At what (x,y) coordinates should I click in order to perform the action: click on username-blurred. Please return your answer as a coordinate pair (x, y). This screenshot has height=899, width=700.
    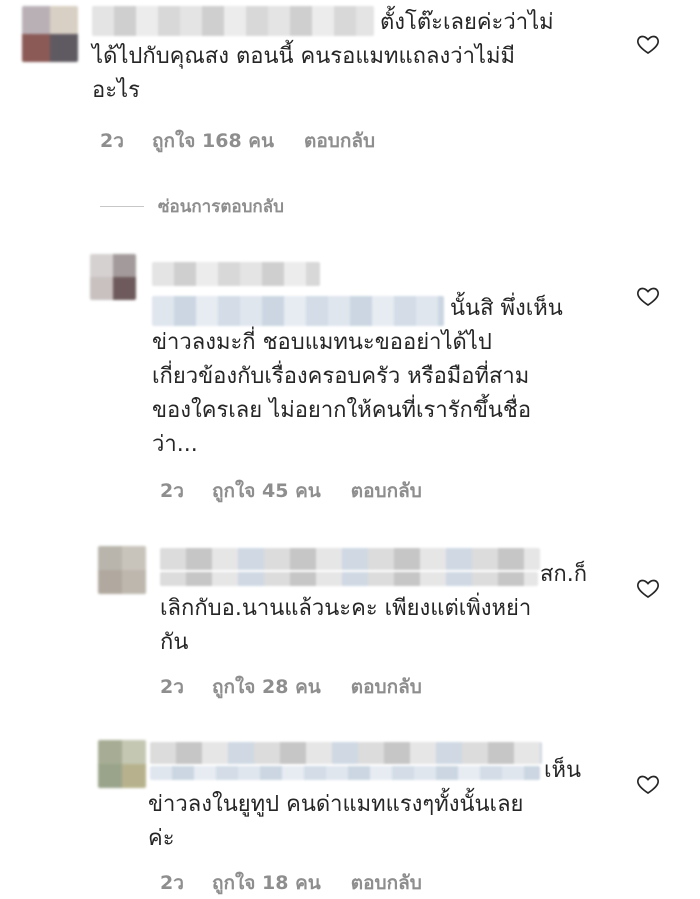
    Looking at the image, I should click on (236, 274).